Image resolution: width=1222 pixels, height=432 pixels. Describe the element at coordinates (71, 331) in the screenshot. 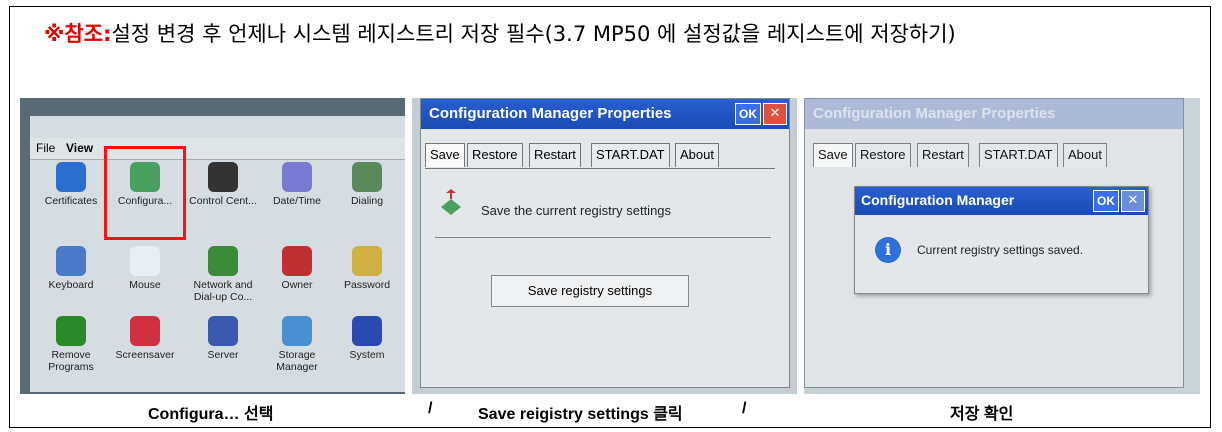

I see `remove-programs-icon` at that location.